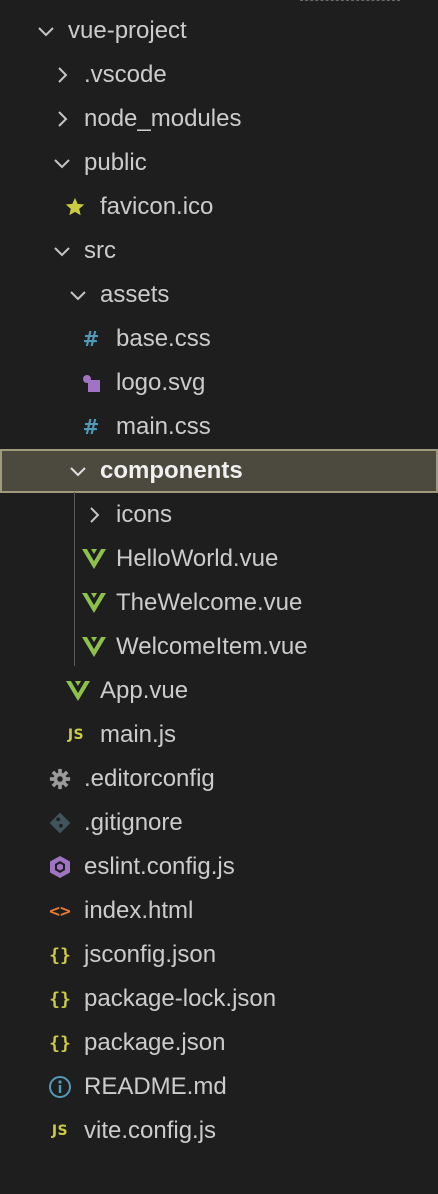 This screenshot has height=1194, width=438. Describe the element at coordinates (91, 383) in the screenshot. I see `svg-shapes-icon` at that location.